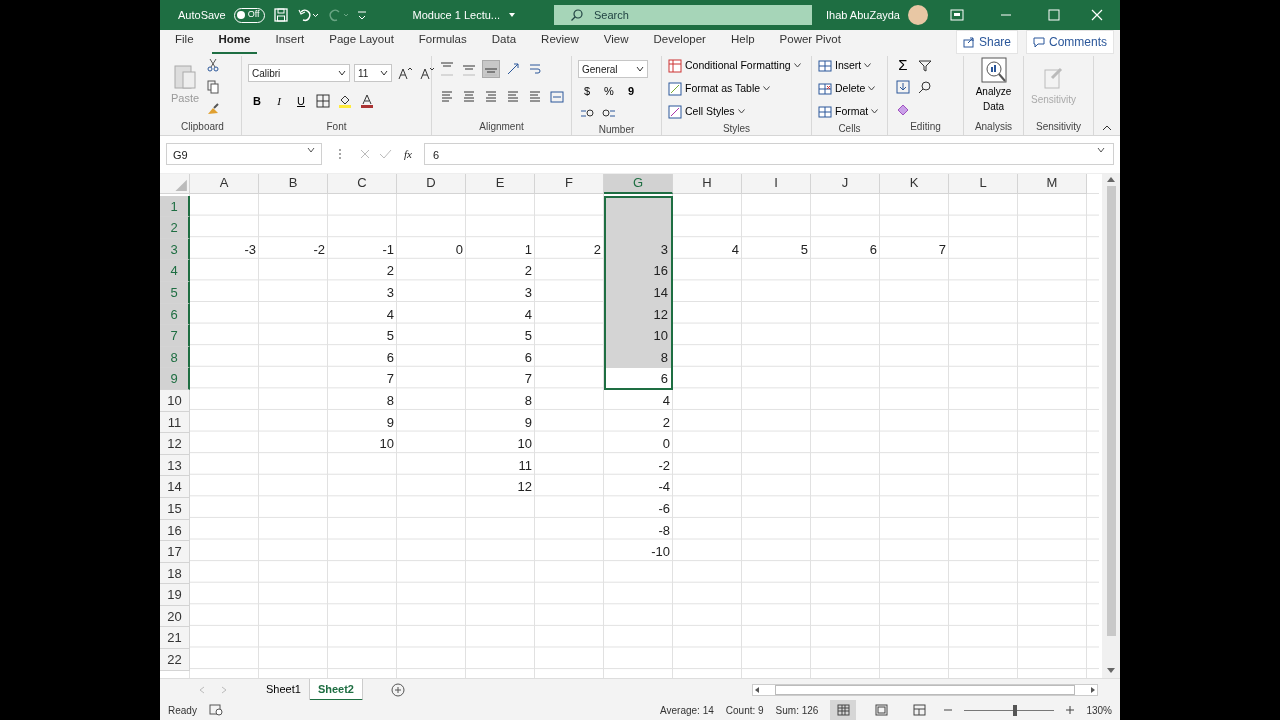  What do you see at coordinates (848, 65) in the screenshot?
I see `cells-command: Insert` at bounding box center [848, 65].